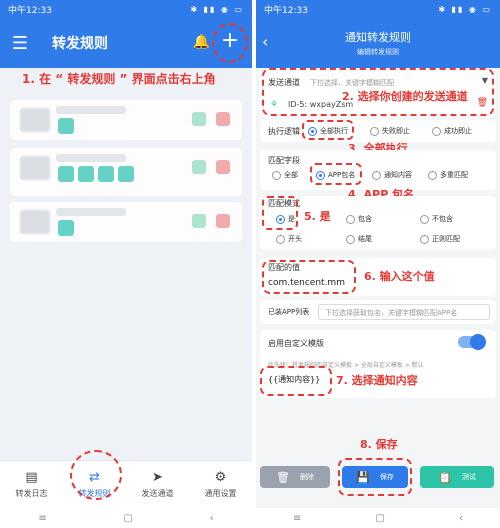 This screenshot has height=528, width=500. Describe the element at coordinates (363, 477) in the screenshot. I see `save-icon: 💾` at that location.